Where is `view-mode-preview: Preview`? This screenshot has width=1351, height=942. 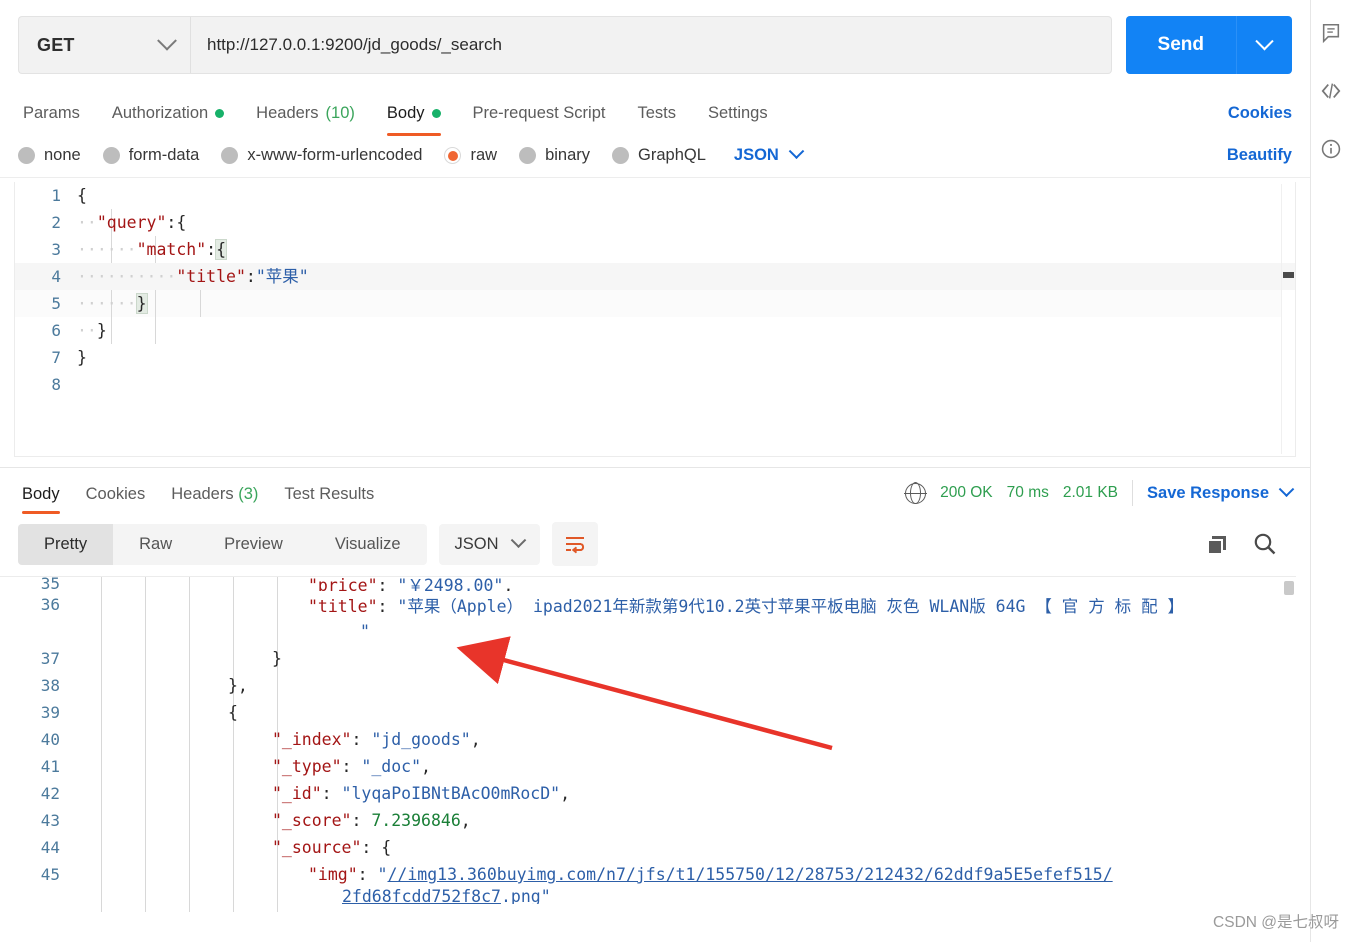
view-mode-preview: Preview is located at coordinates (253, 544).